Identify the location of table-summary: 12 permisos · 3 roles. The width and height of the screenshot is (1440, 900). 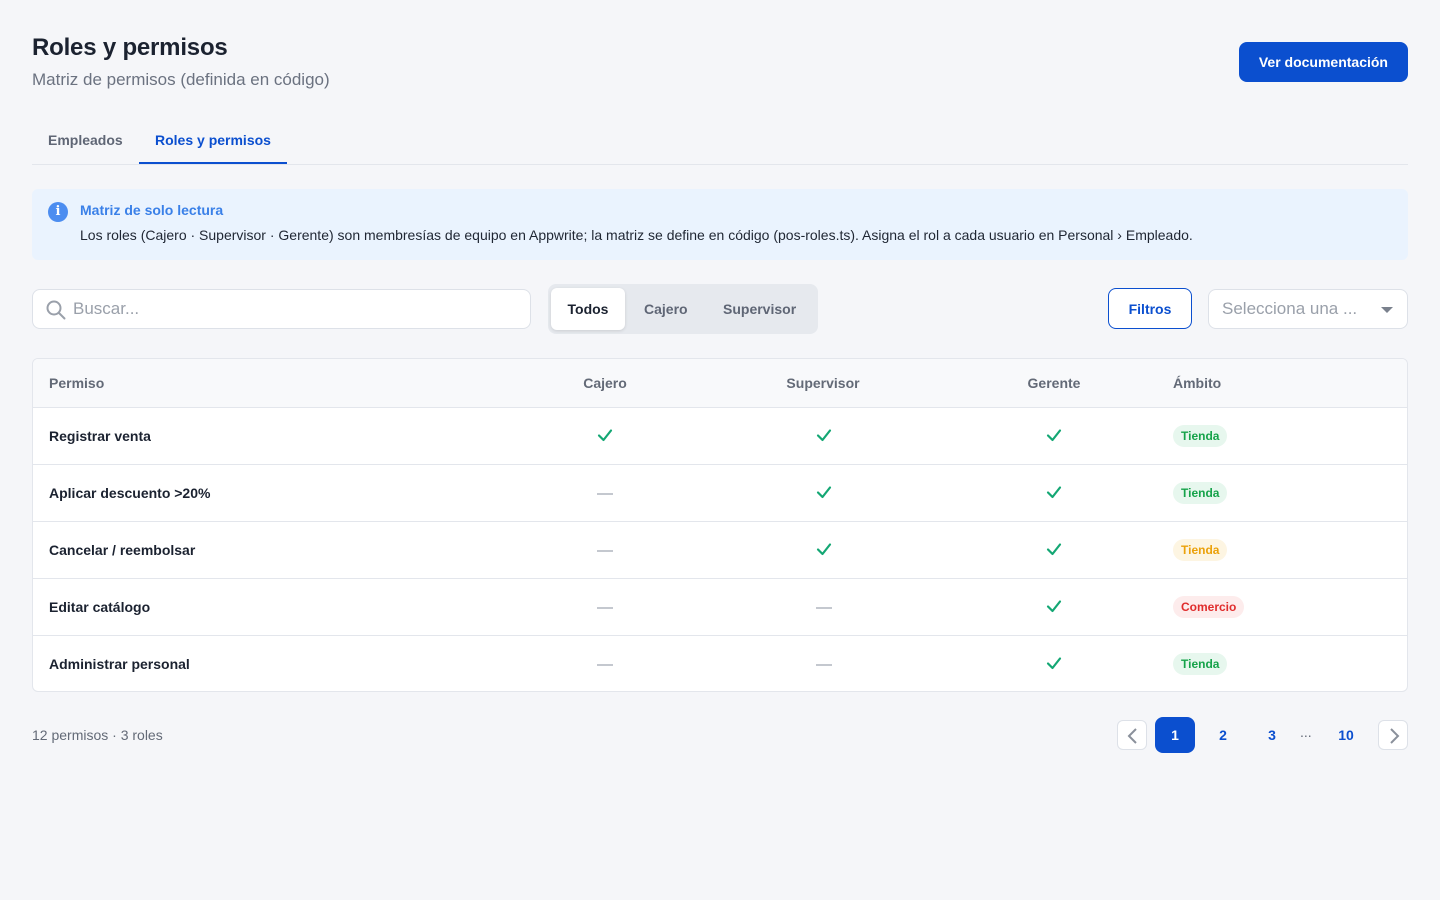
(97, 735).